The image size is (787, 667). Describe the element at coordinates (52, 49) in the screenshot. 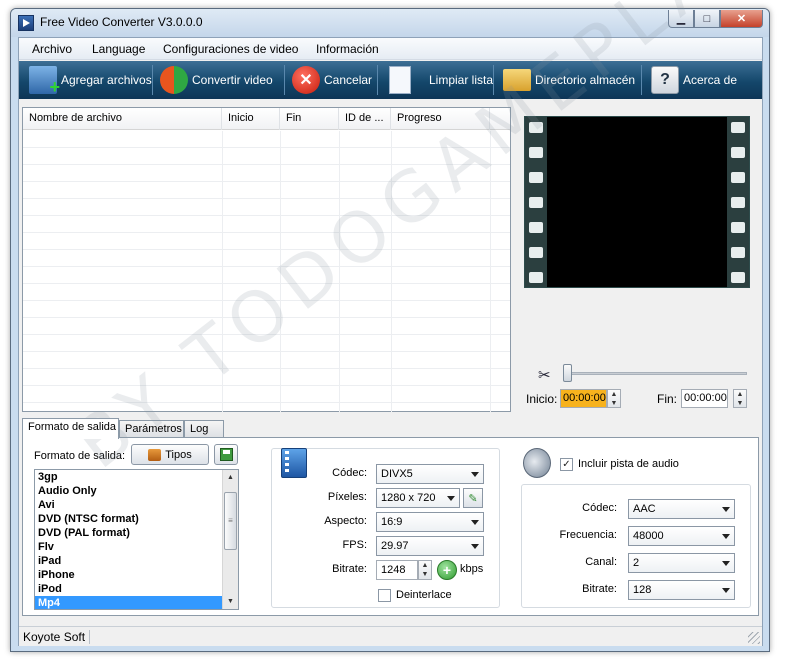

I see `menu-archivo: Archivo` at that location.